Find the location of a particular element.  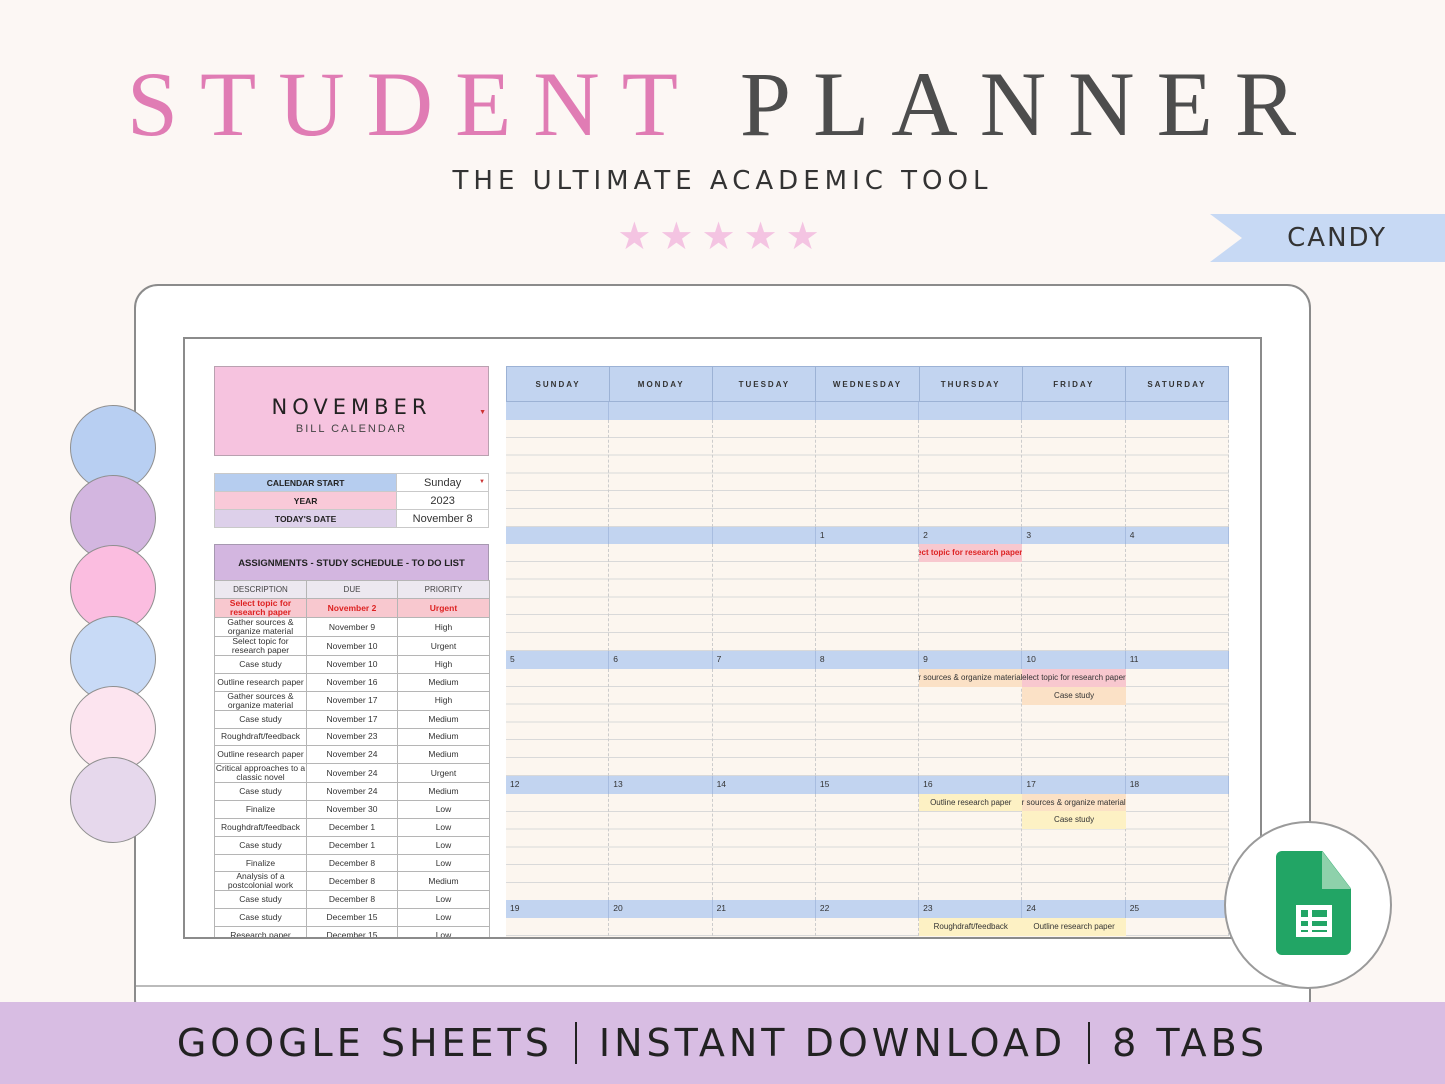

table-row: Roughdraft/feedback December 1 Low is located at coordinates (352, 827).